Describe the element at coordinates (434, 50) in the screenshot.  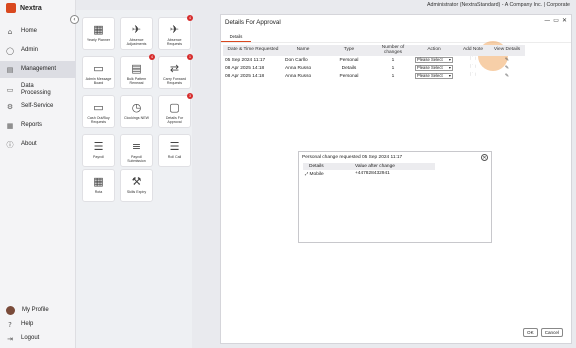
I see `column-header: Action` at that location.